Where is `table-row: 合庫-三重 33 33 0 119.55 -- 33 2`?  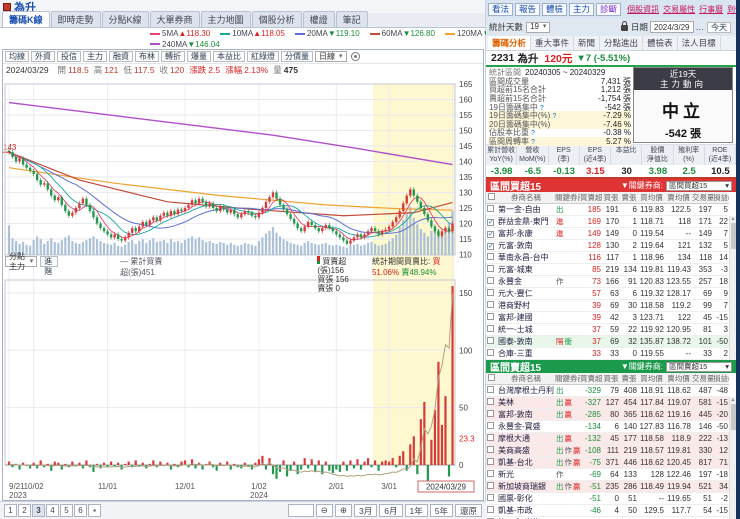
table-row: 合庫-三重 33 33 0 119.55 -- 33 2 is located at coordinates (607, 353).